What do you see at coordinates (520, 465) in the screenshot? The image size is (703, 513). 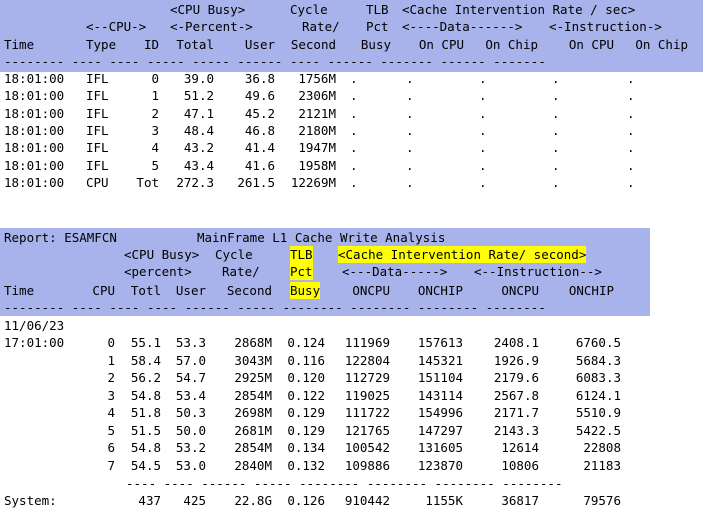 I see `row-instr-oncpu: 10806` at bounding box center [520, 465].